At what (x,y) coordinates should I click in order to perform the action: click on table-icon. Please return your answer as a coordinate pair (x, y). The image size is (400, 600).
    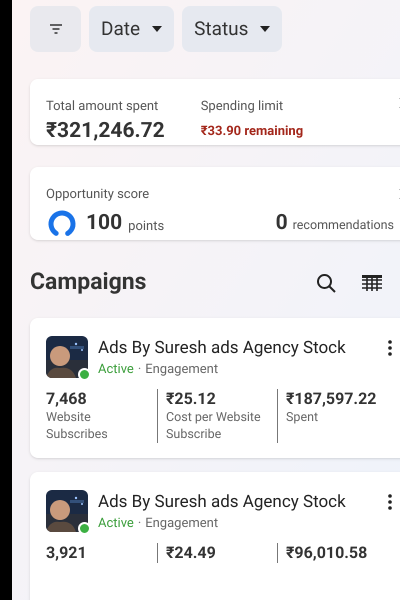
    Looking at the image, I should click on (372, 282).